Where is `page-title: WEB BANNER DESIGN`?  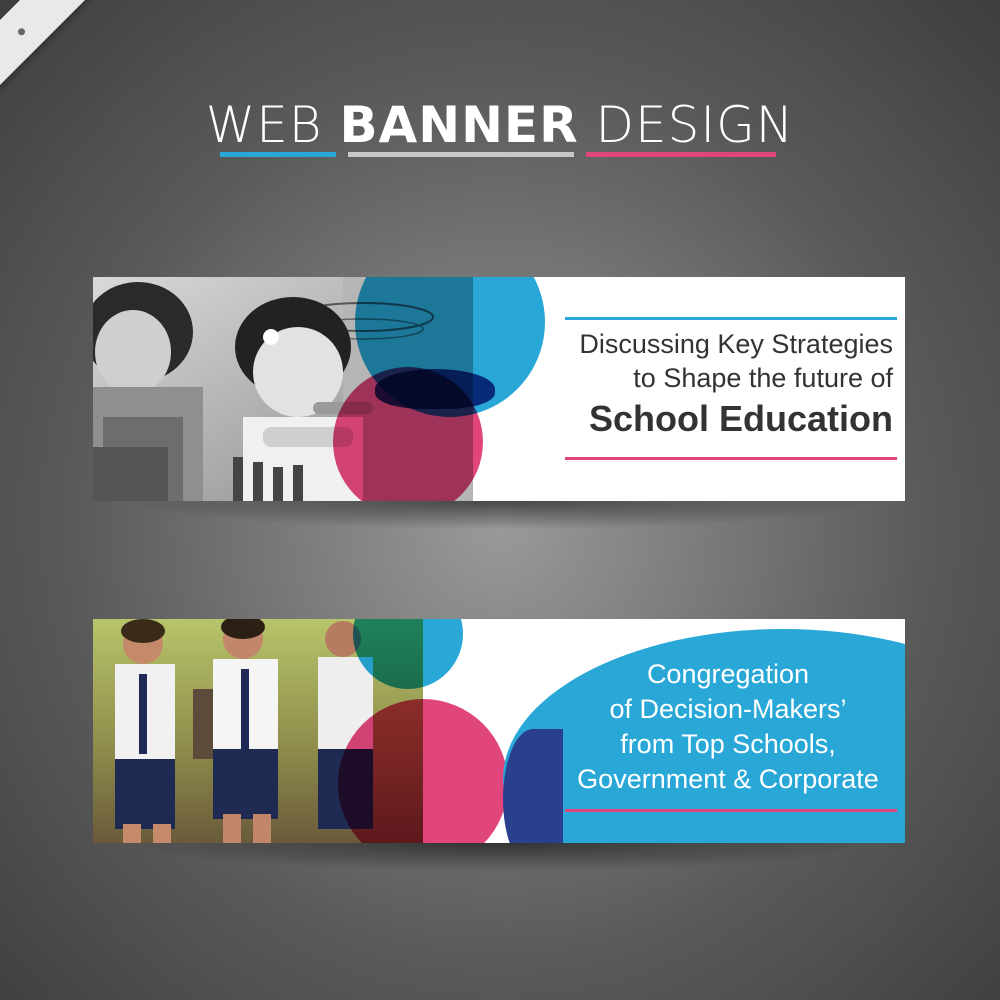
page-title: WEB BANNER DESIGN is located at coordinates (500, 125).